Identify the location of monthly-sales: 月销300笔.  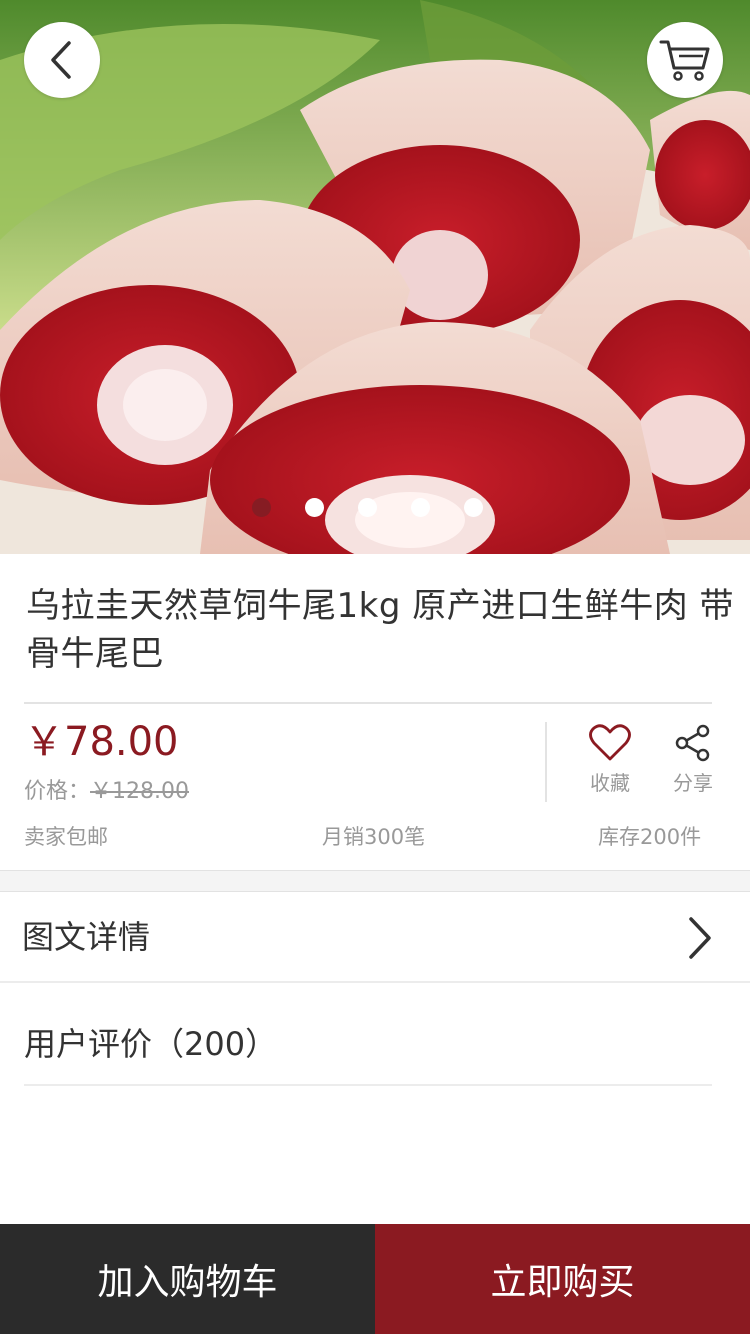
(374, 837).